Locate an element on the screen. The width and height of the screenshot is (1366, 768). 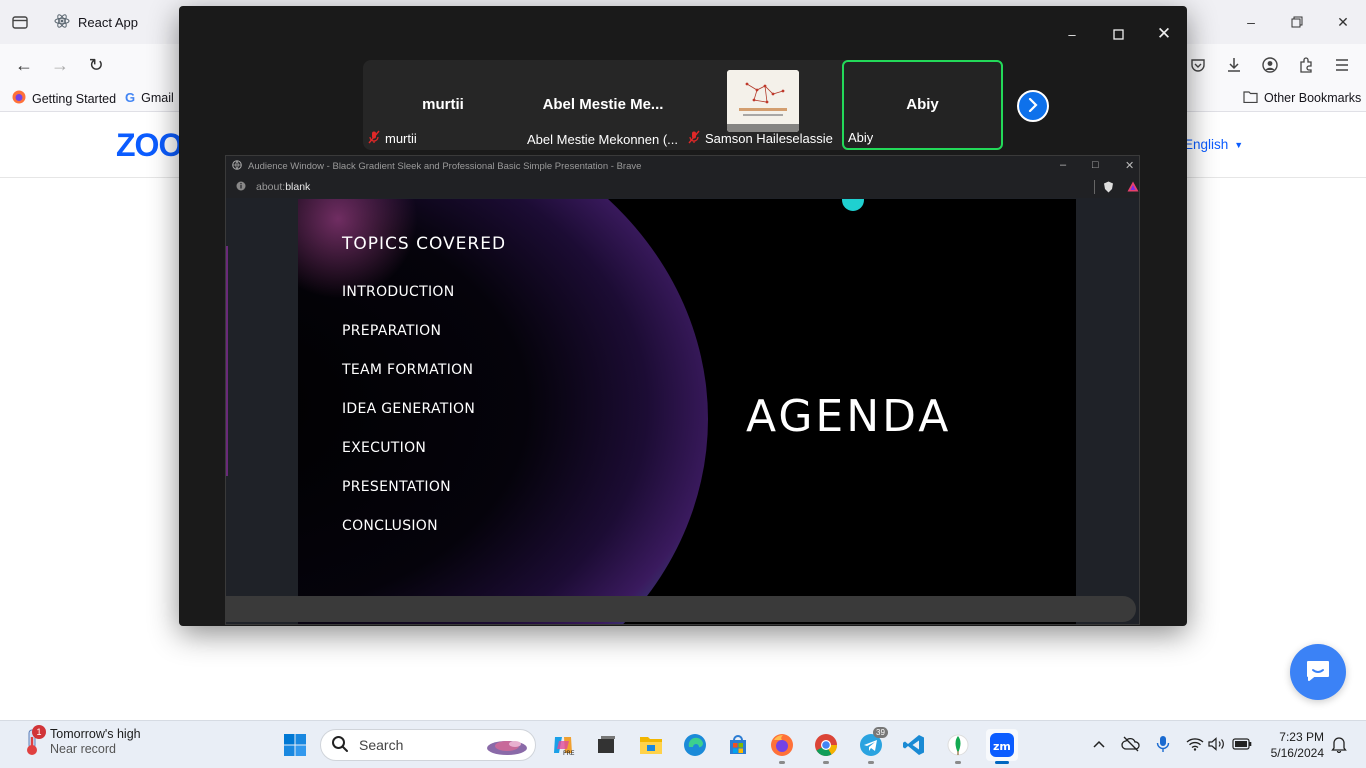
bookmark-gmail: G Gmail is located at coordinates (149, 97).